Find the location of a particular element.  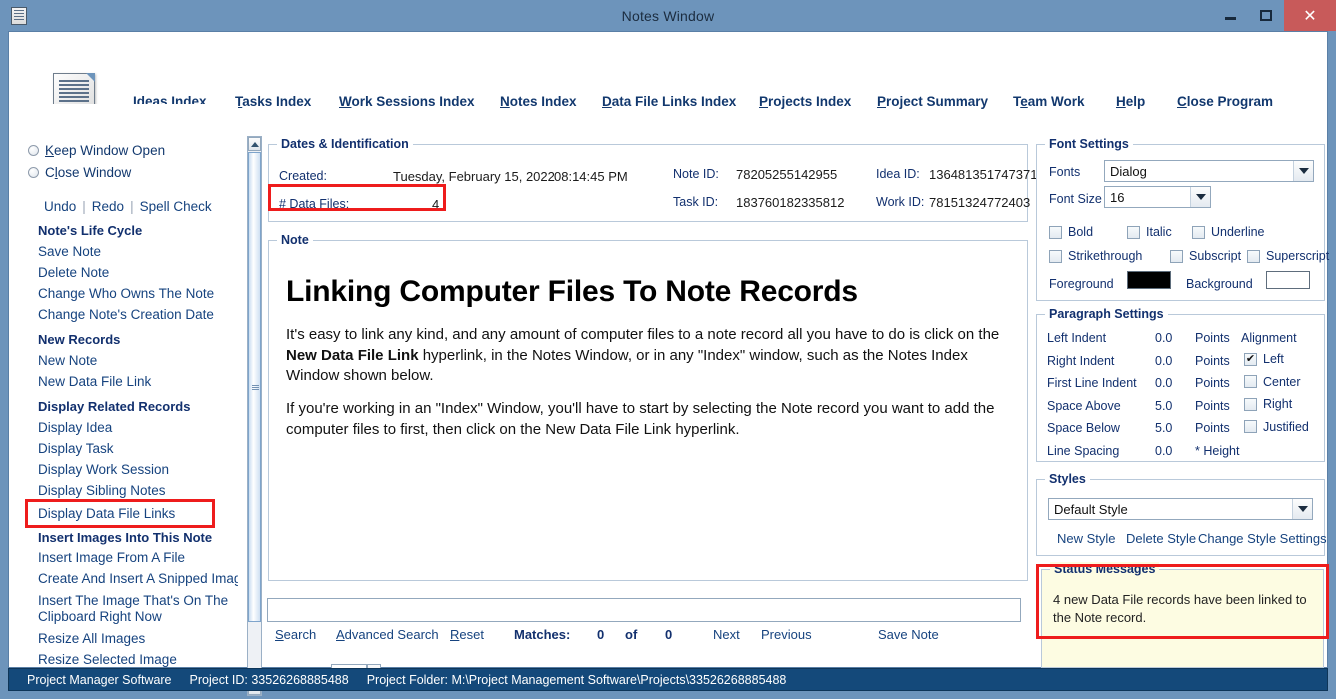

para-value-right-indent: 0.0 is located at coordinates (1163, 361).